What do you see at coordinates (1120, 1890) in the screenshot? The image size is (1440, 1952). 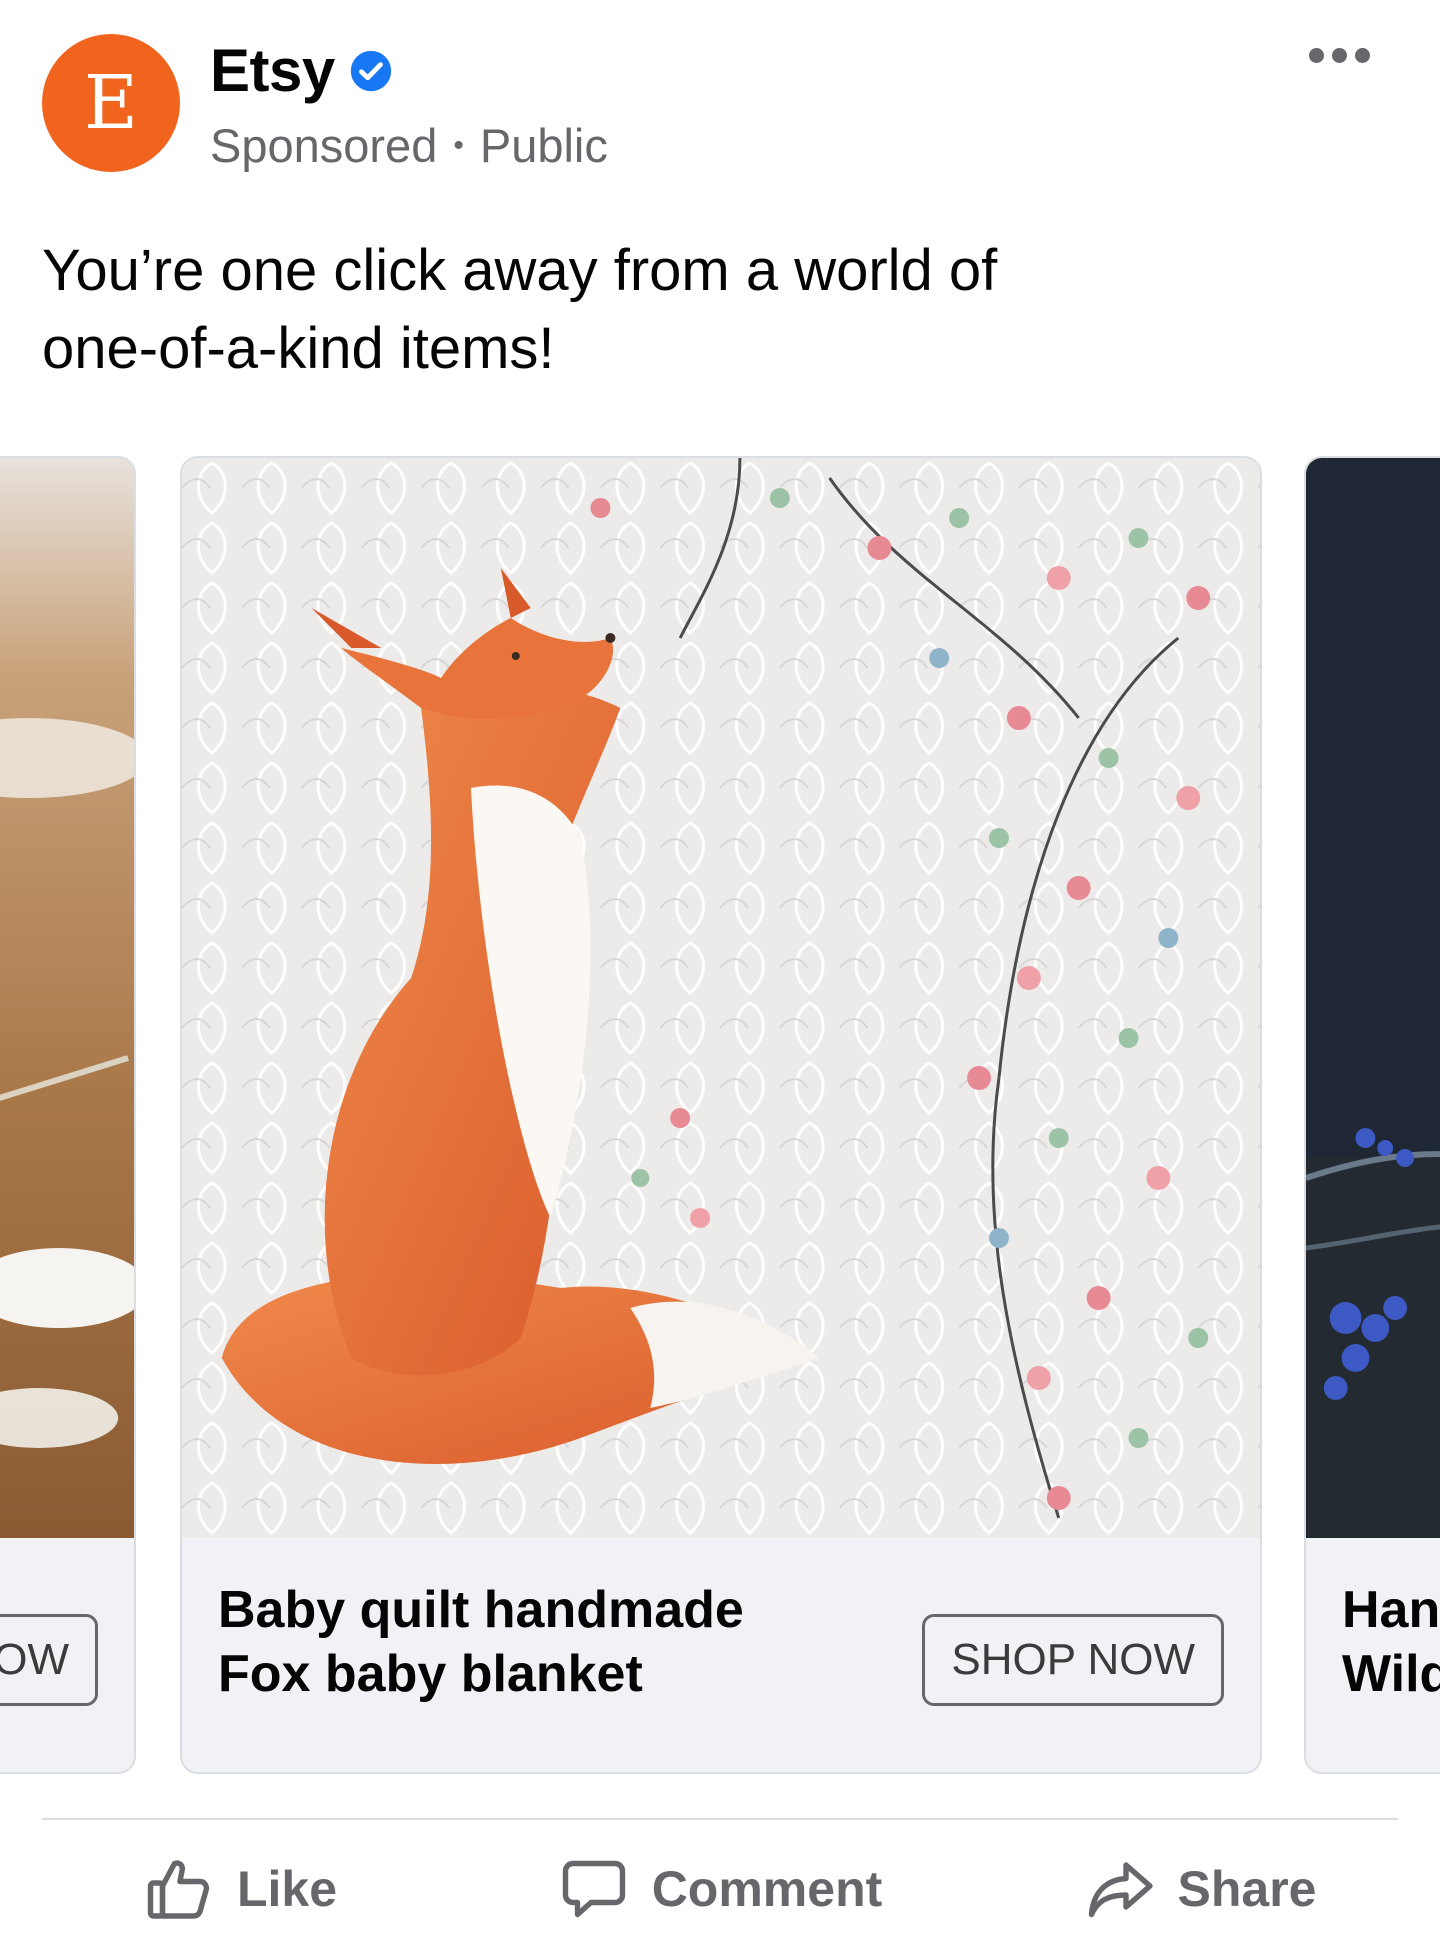 I see `share-arrow-icon` at bounding box center [1120, 1890].